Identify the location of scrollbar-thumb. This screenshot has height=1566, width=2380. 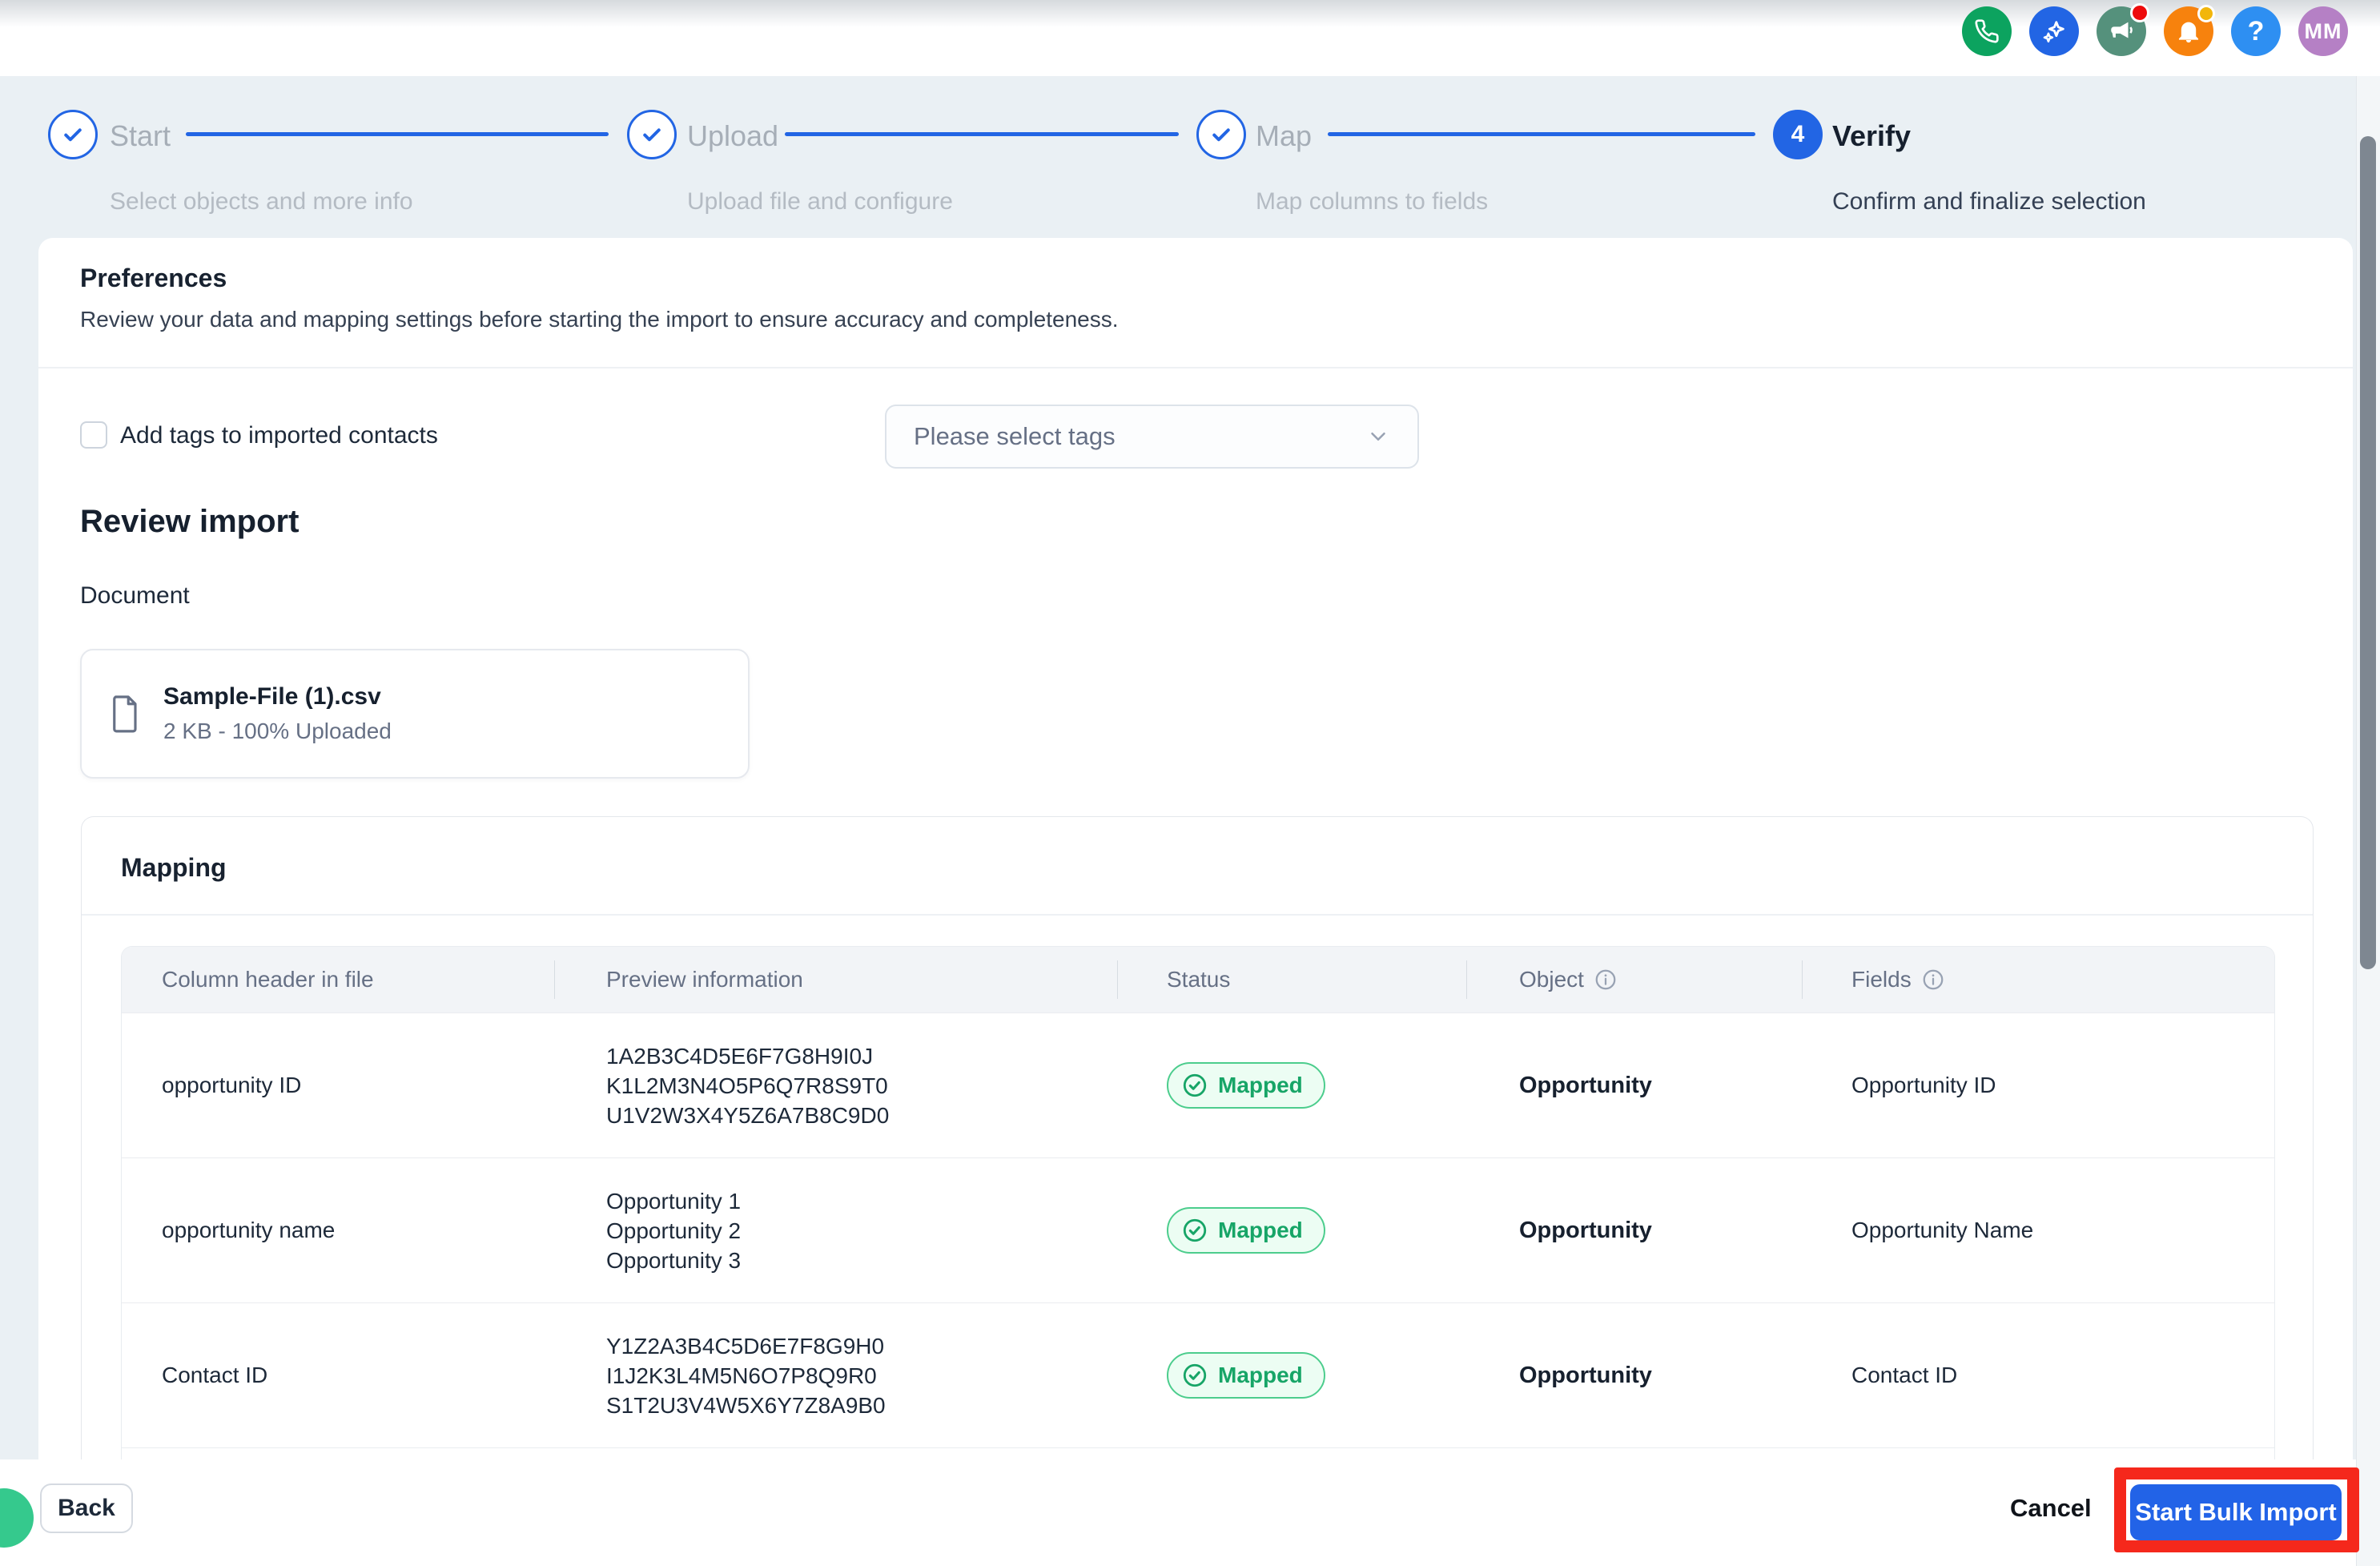
(2368, 552).